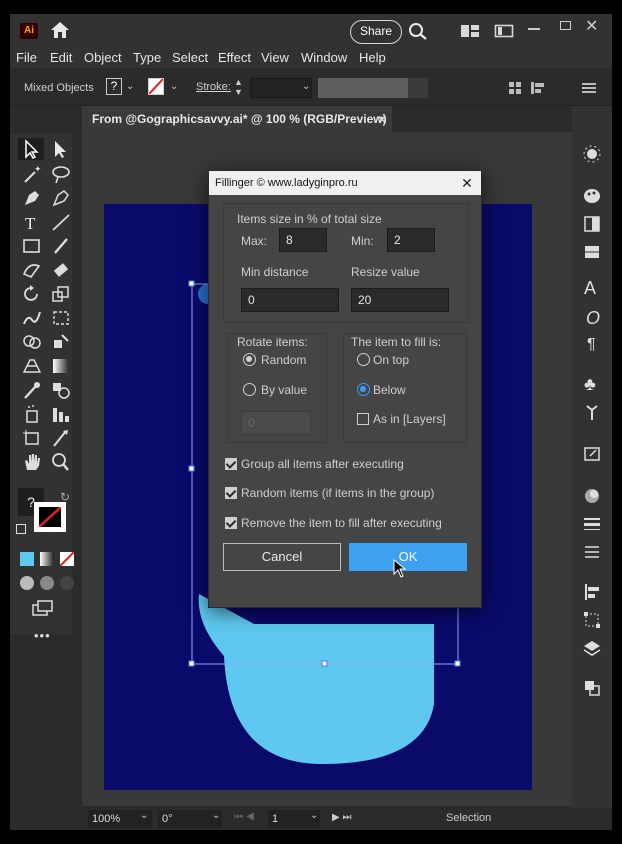 The width and height of the screenshot is (622, 844). What do you see at coordinates (61, 390) in the screenshot?
I see `blend-tool-icon` at bounding box center [61, 390].